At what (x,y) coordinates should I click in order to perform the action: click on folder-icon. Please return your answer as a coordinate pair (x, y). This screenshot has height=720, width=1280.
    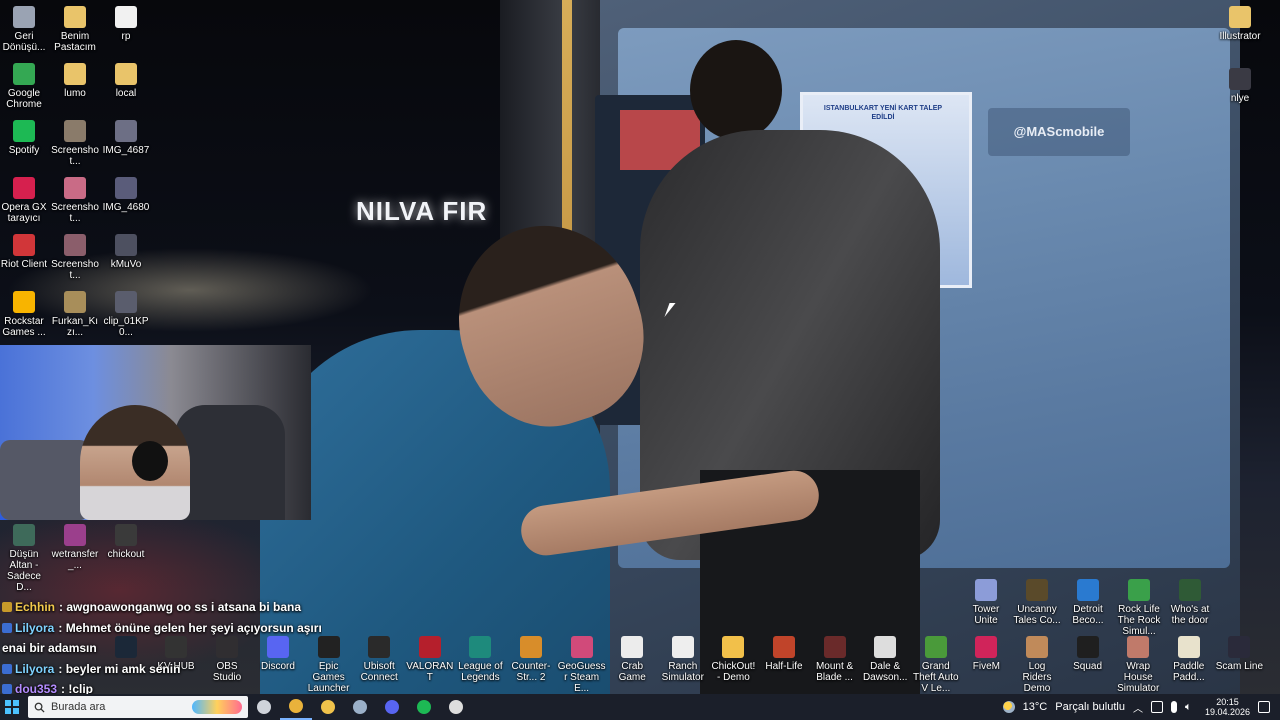
    Looking at the image, I should click on (1240, 17).